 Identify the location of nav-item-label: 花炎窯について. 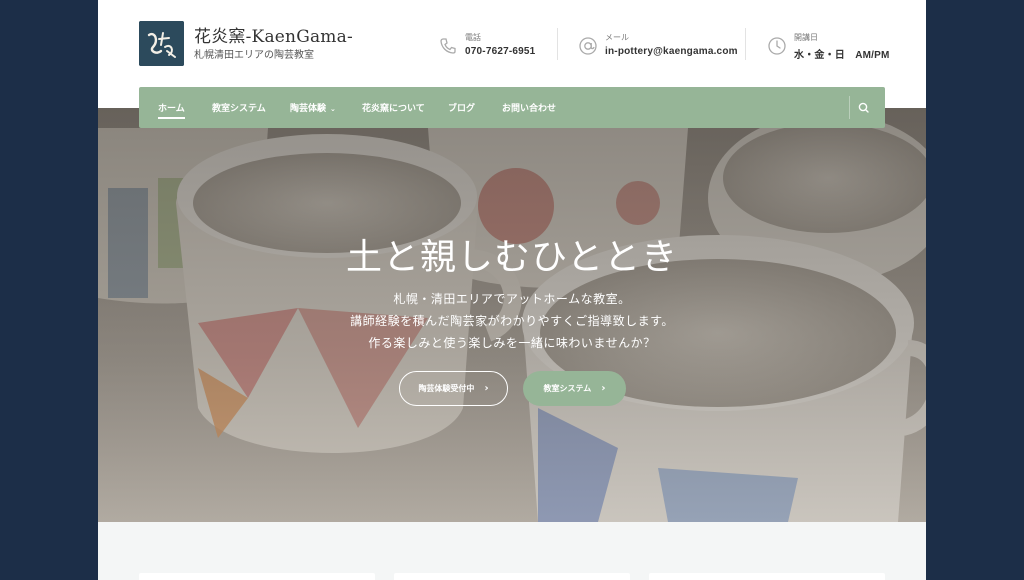
(393, 109).